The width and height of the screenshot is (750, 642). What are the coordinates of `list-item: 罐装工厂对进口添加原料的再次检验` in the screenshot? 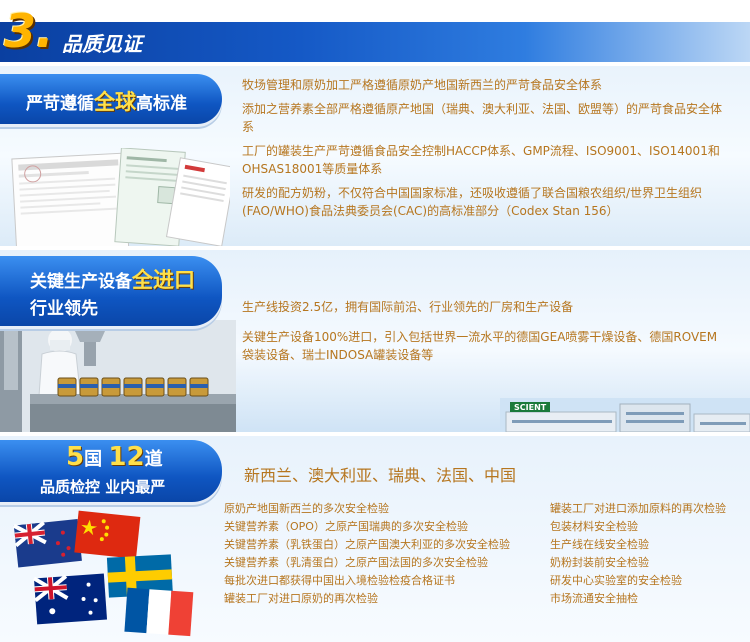 It's located at (638, 508).